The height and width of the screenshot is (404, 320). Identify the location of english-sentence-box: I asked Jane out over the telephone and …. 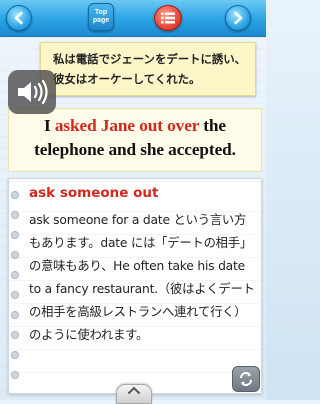
(135, 140).